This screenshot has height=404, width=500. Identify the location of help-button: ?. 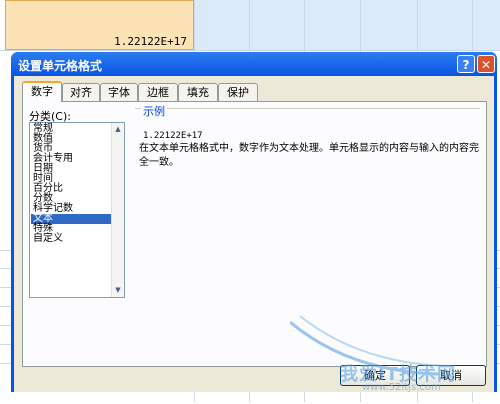
(466, 64).